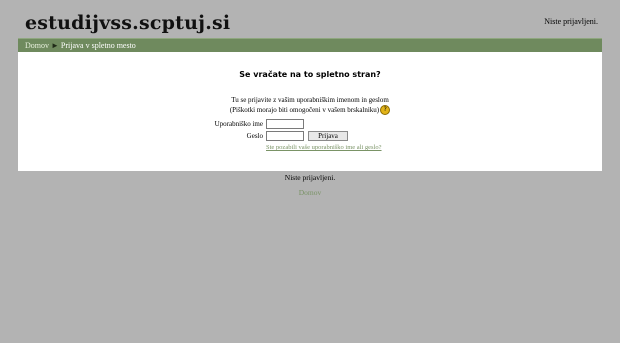 The height and width of the screenshot is (343, 620). Describe the element at coordinates (98, 45) in the screenshot. I see `breadcrumb-current: Prijava v spletno mesto` at that location.